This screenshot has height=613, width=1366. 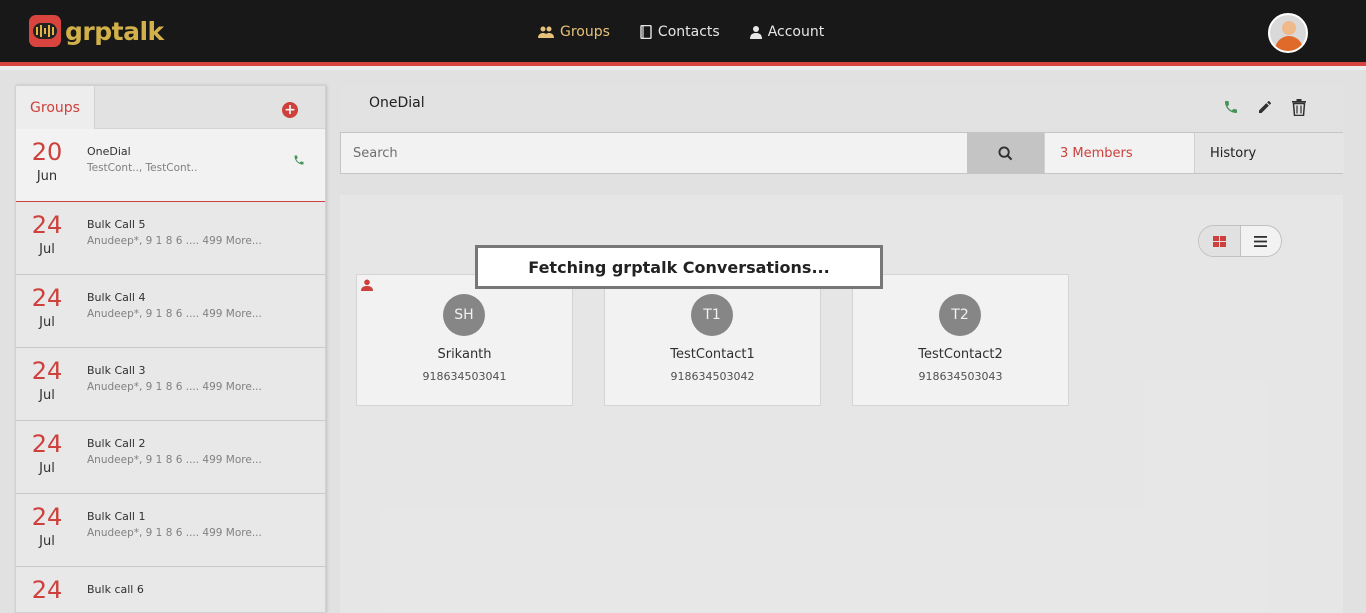 I want to click on address-book-icon, so click(x=646, y=32).